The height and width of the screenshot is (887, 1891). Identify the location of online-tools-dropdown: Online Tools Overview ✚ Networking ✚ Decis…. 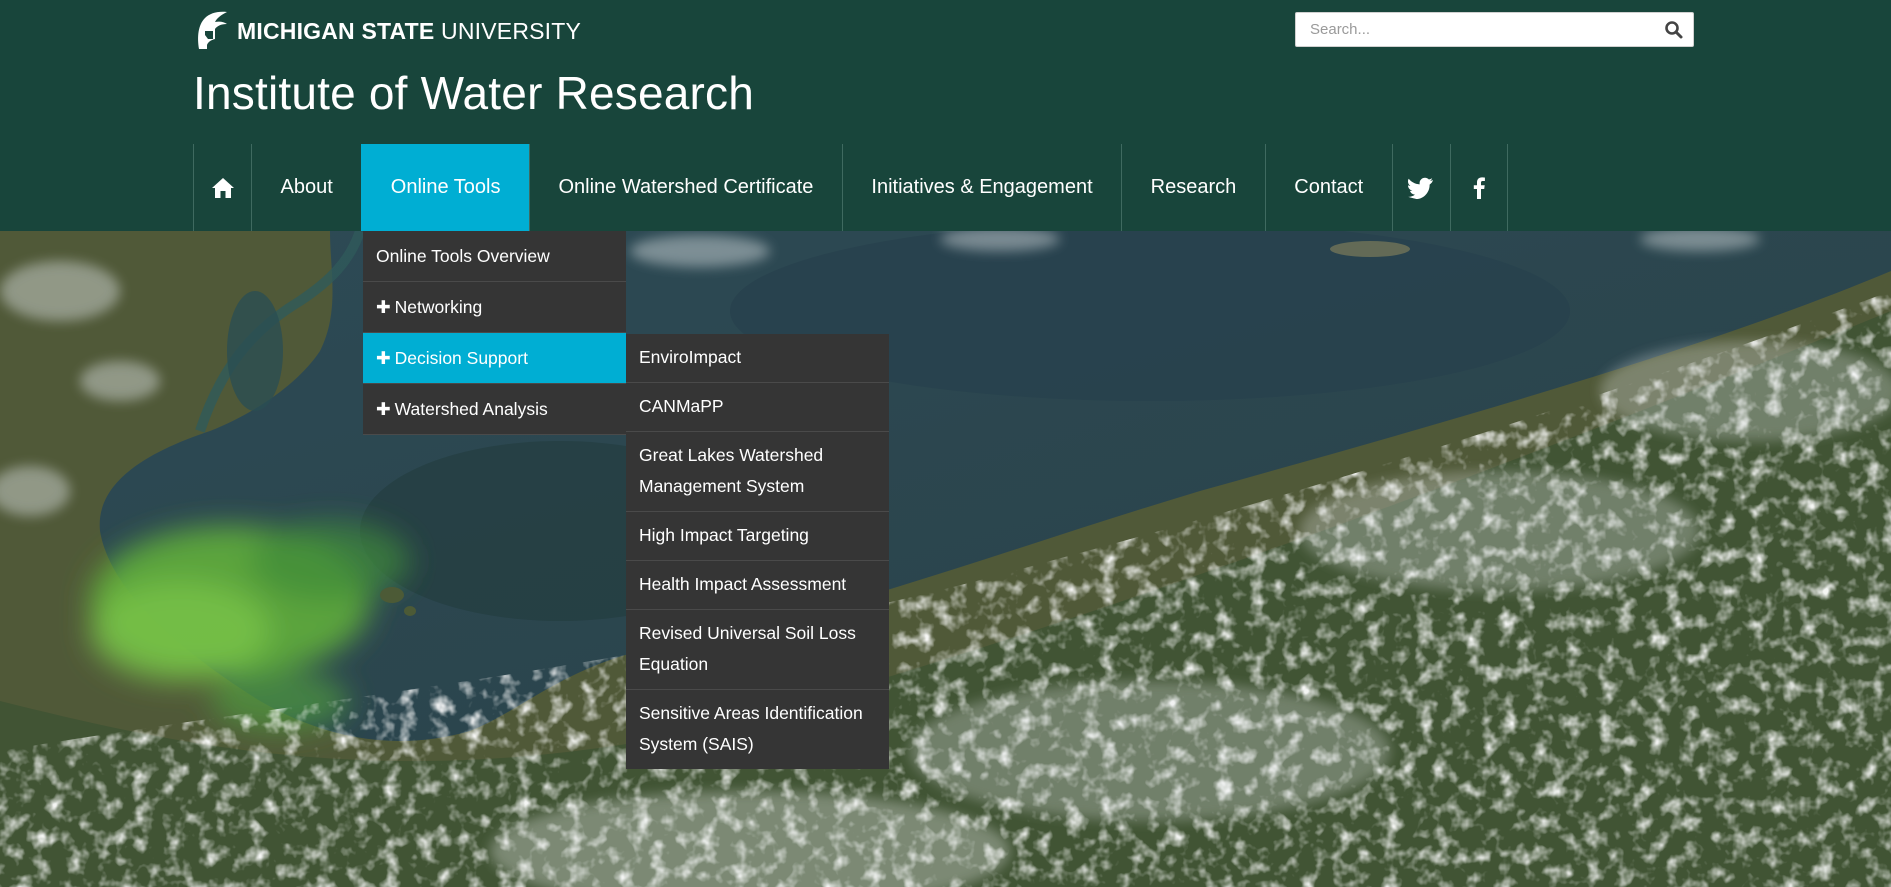
(494, 333).